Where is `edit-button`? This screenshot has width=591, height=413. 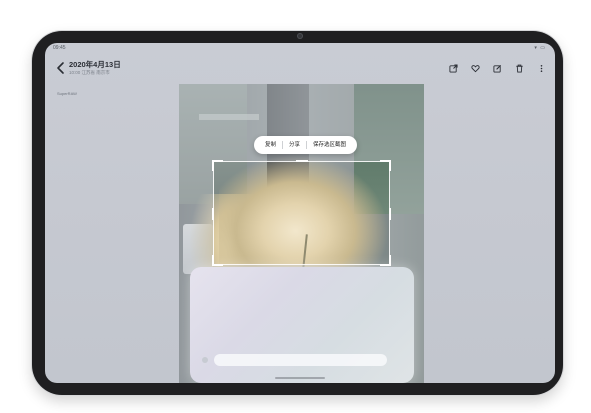 edit-button is located at coordinates (497, 68).